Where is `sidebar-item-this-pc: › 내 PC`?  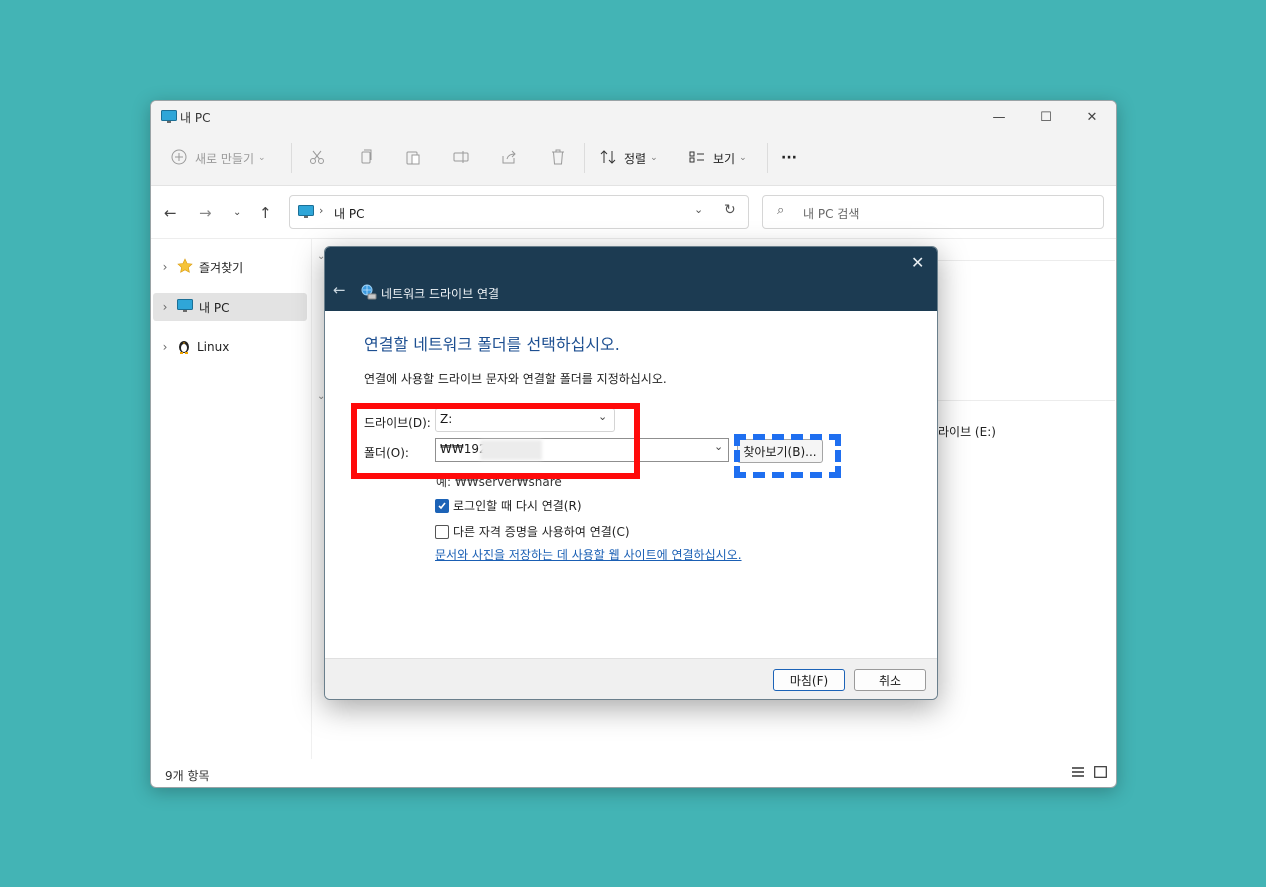
sidebar-item-this-pc: › 내 PC is located at coordinates (230, 307).